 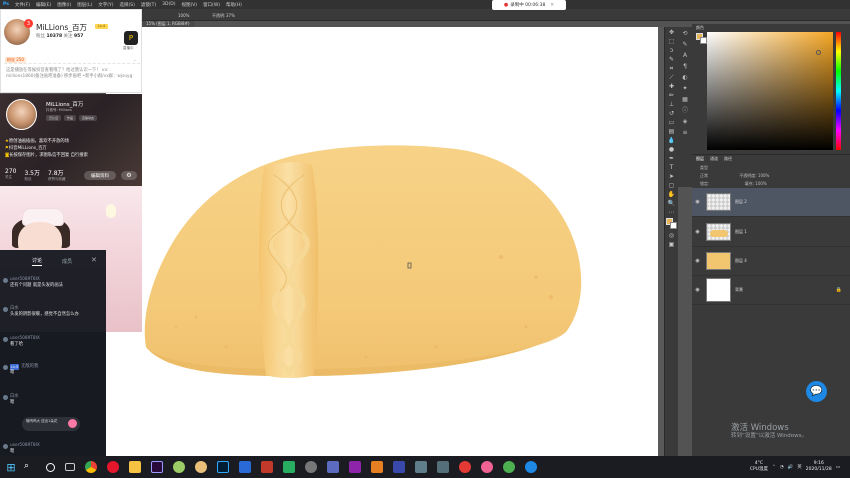 What do you see at coordinates (22, 5) in the screenshot?
I see `menu-file: 文件(F)` at bounding box center [22, 5].